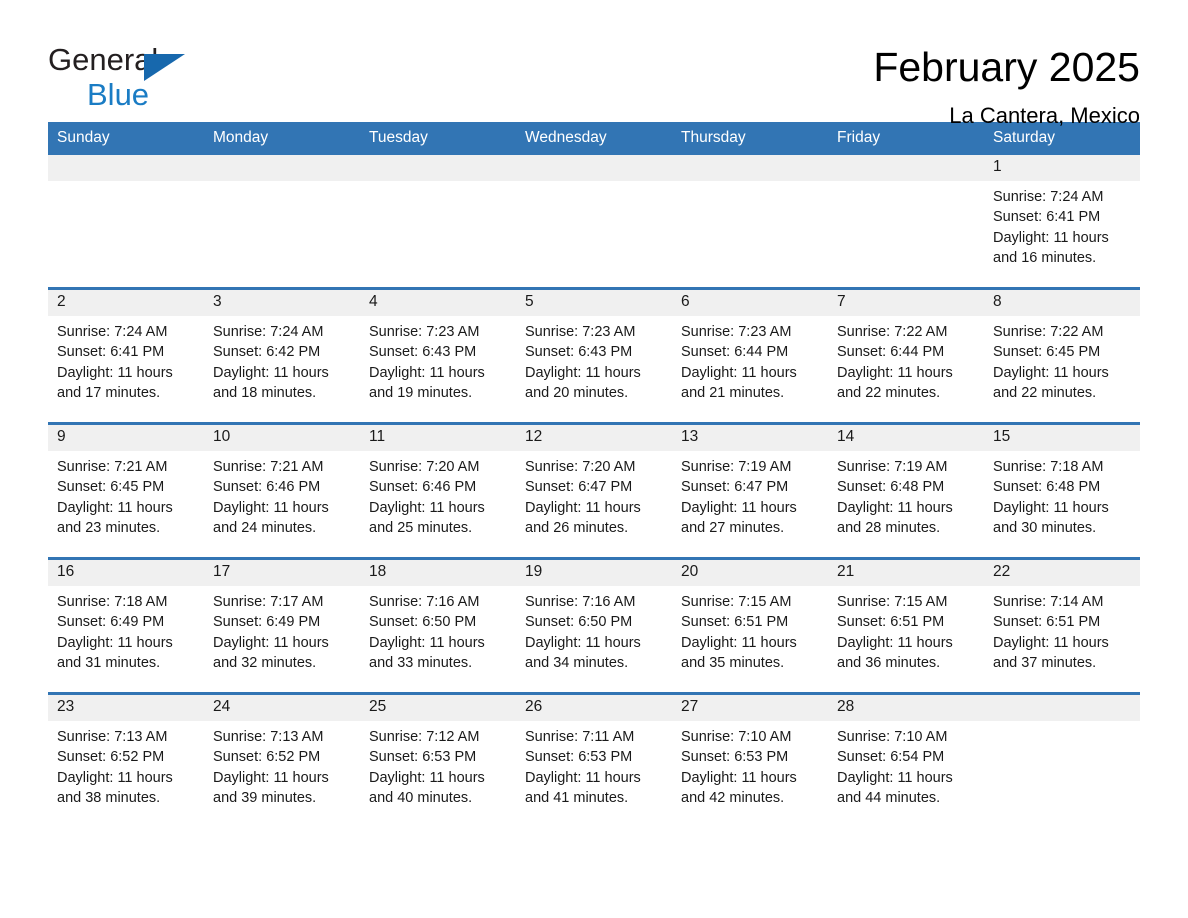 The image size is (1188, 918). What do you see at coordinates (891, 622) in the screenshot?
I see `sunset-text: Sunset: 6:51 PM` at bounding box center [891, 622].